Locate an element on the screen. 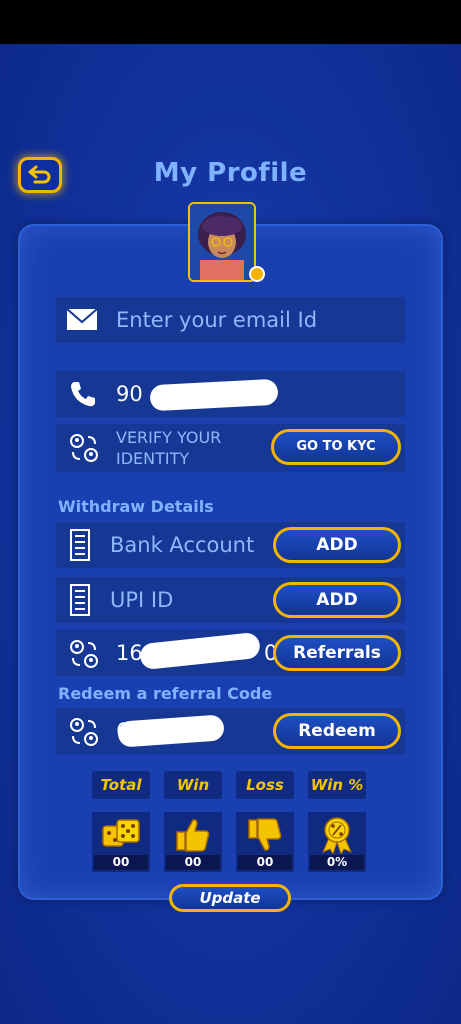 This screenshot has width=461, height=1024. thumbs-up-icon is located at coordinates (193, 835).